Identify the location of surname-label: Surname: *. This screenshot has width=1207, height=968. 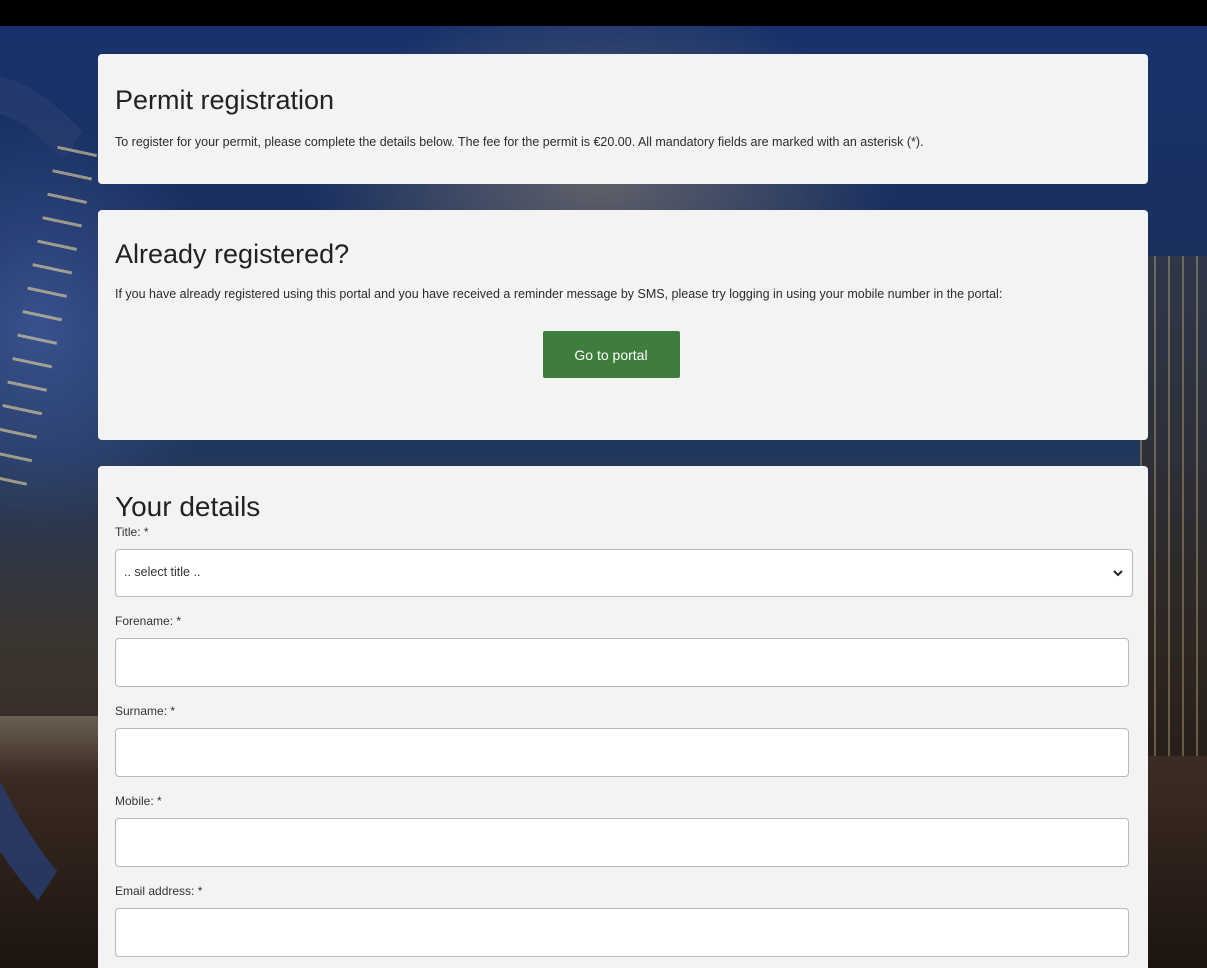
(145, 711).